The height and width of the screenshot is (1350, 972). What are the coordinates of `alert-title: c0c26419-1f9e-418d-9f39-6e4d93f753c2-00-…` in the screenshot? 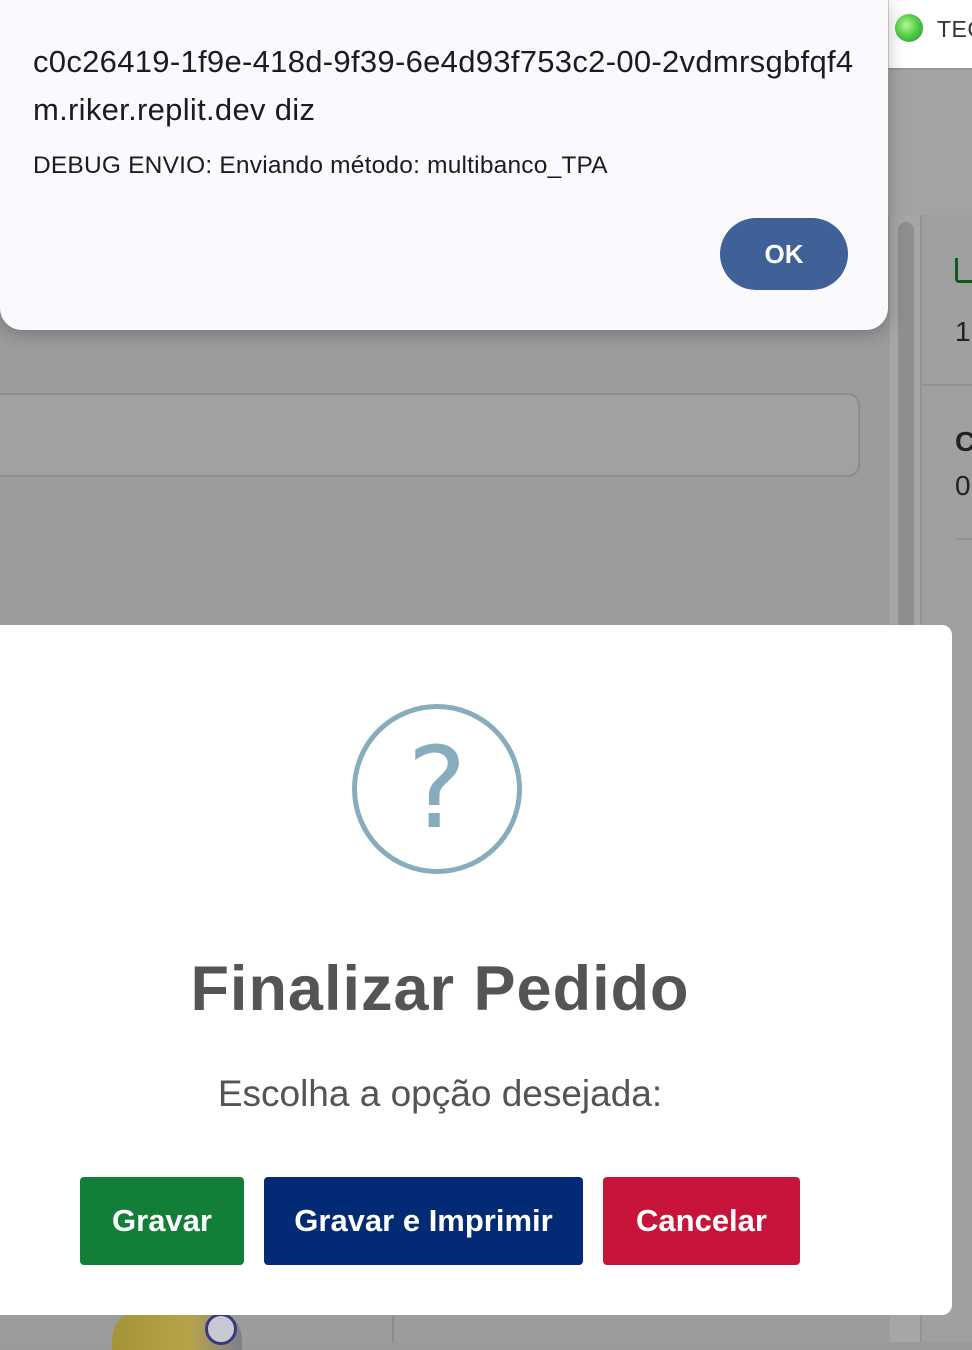 It's located at (443, 85).